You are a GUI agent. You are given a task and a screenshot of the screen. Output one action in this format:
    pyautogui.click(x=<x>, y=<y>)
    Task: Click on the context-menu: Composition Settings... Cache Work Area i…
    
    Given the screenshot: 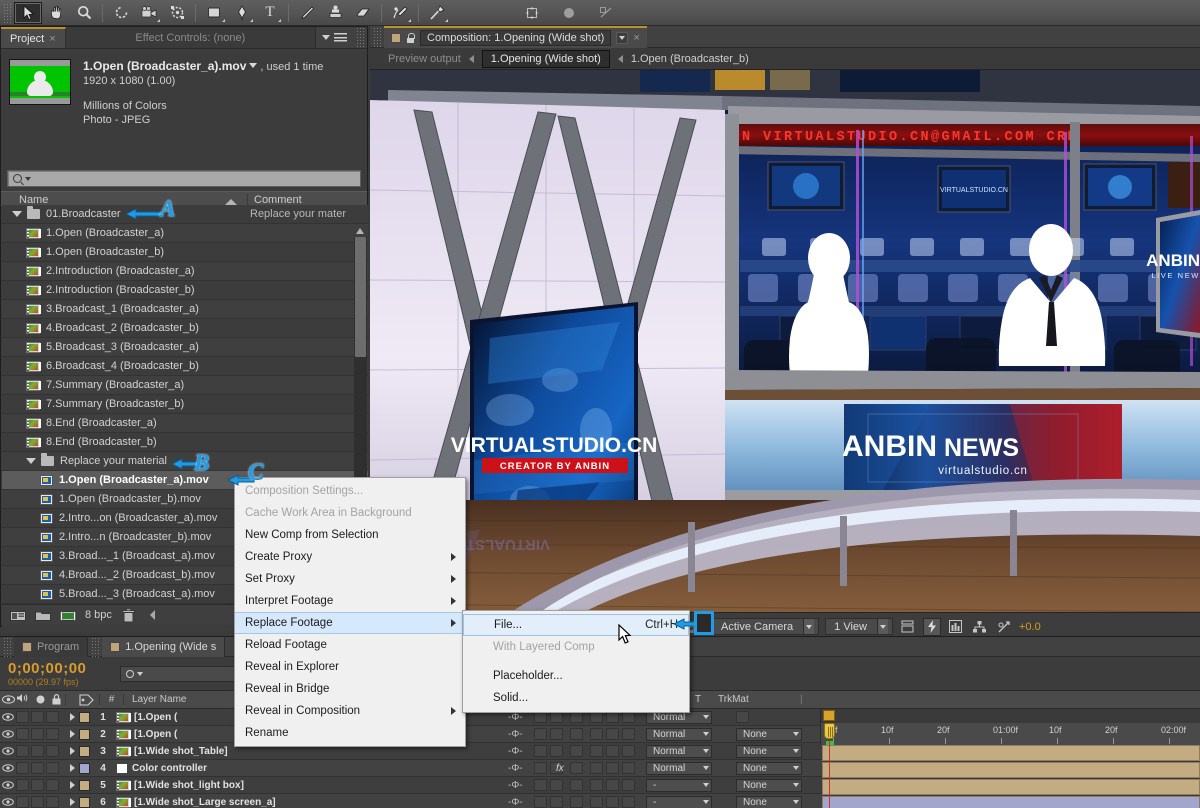 What is the action you would take?
    pyautogui.click(x=350, y=612)
    